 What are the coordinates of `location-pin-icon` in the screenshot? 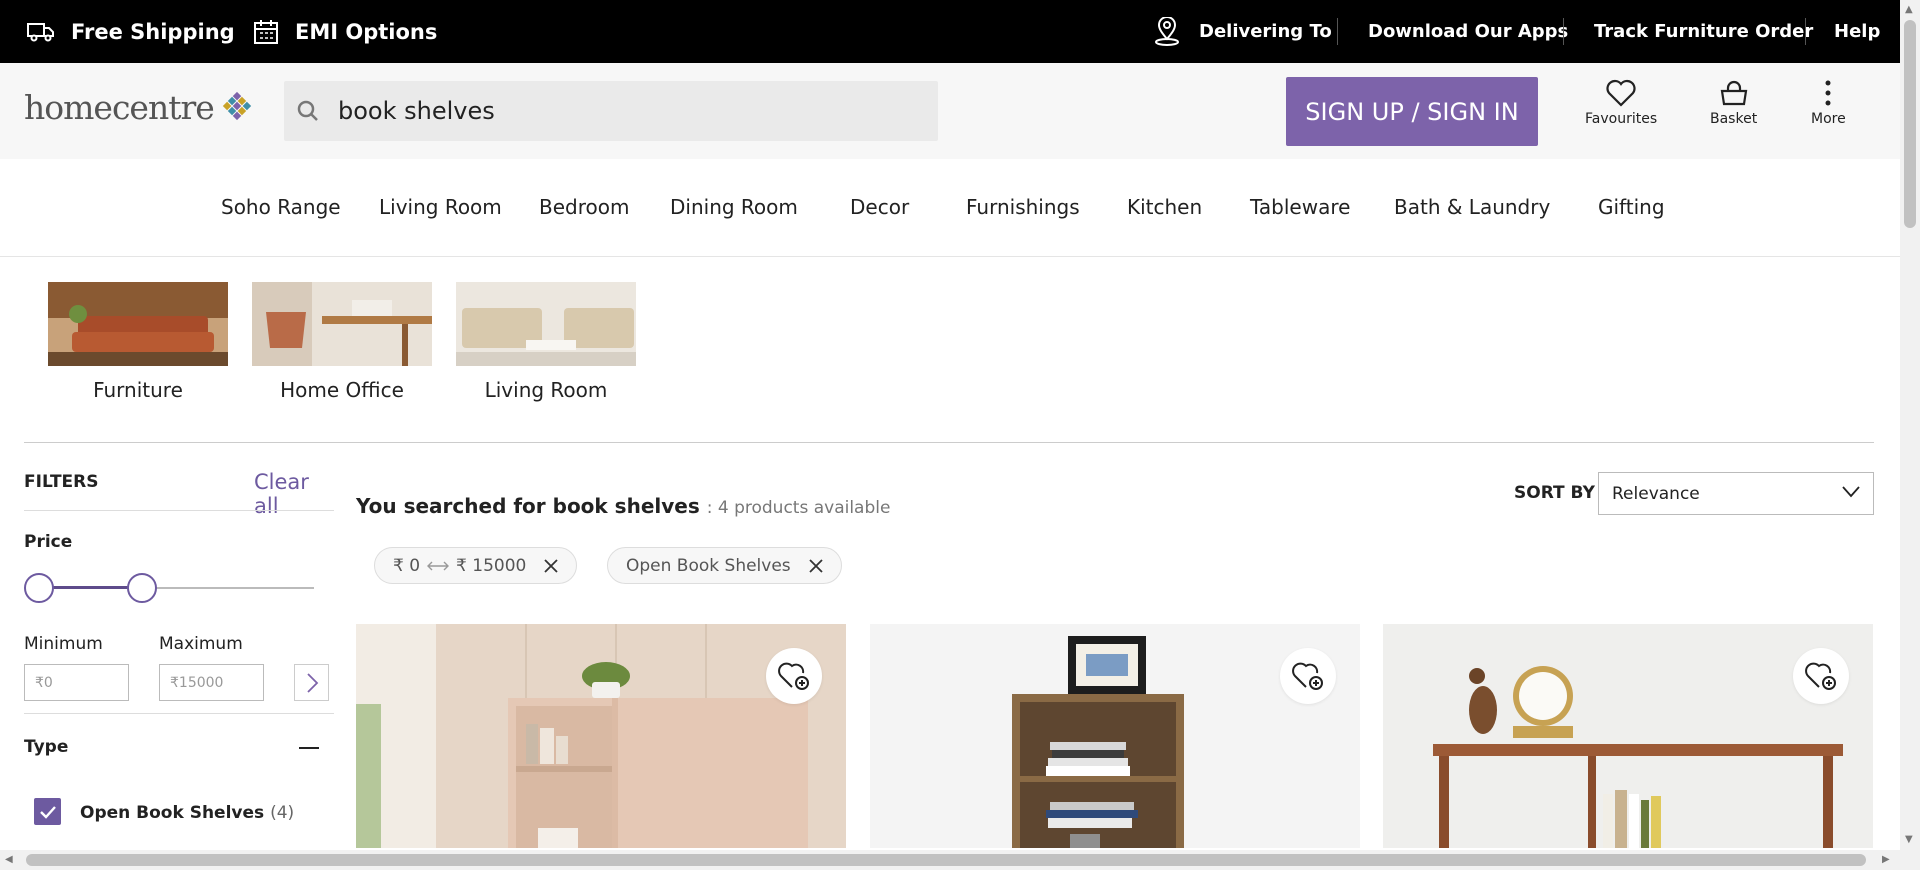 It's located at (1167, 31).